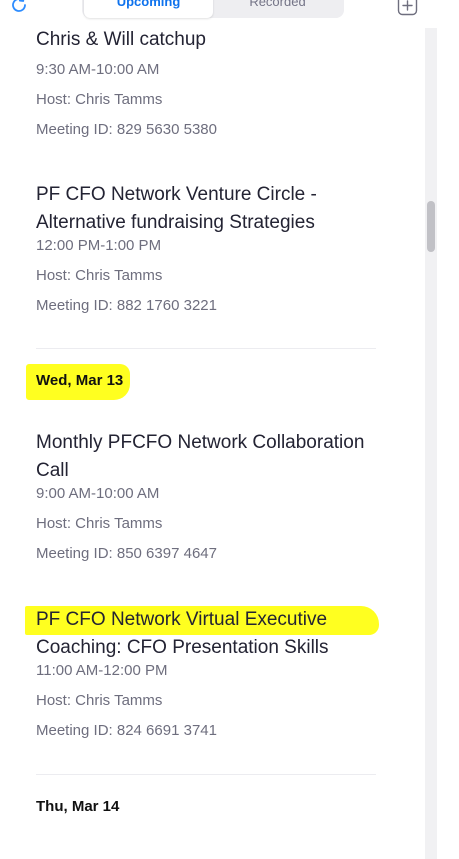 The width and height of the screenshot is (459, 859). Describe the element at coordinates (99, 245) in the screenshot. I see `meeting-time: 12:00 PM-1:00 PM` at that location.